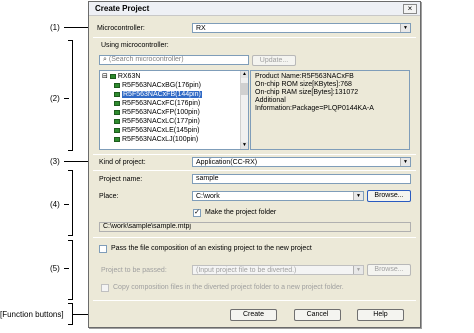 The width and height of the screenshot is (474, 333). I want to click on annotation-1-leader, so click(76, 27).